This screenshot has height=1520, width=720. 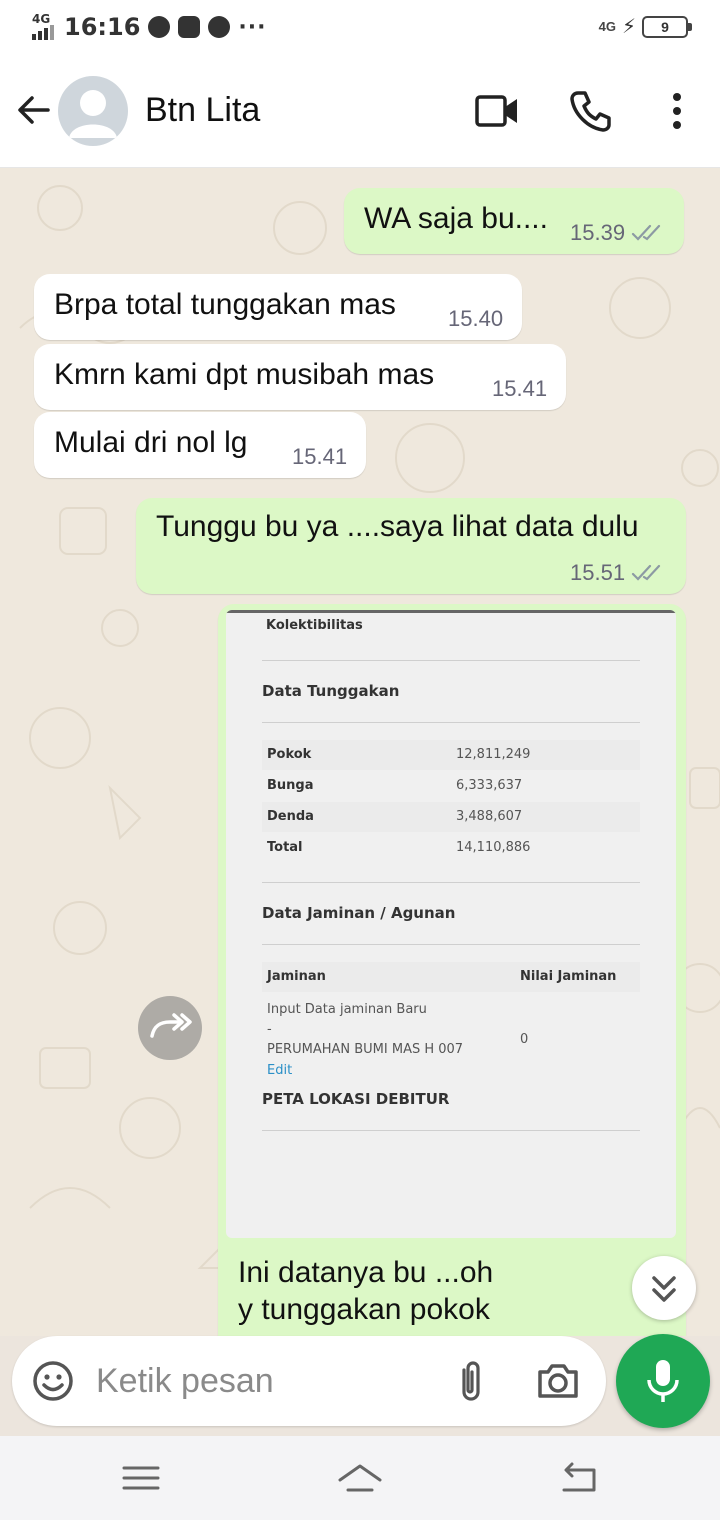 What do you see at coordinates (347, 1009) in the screenshot?
I see `jaminan-line: Input Data jaminan Baru` at bounding box center [347, 1009].